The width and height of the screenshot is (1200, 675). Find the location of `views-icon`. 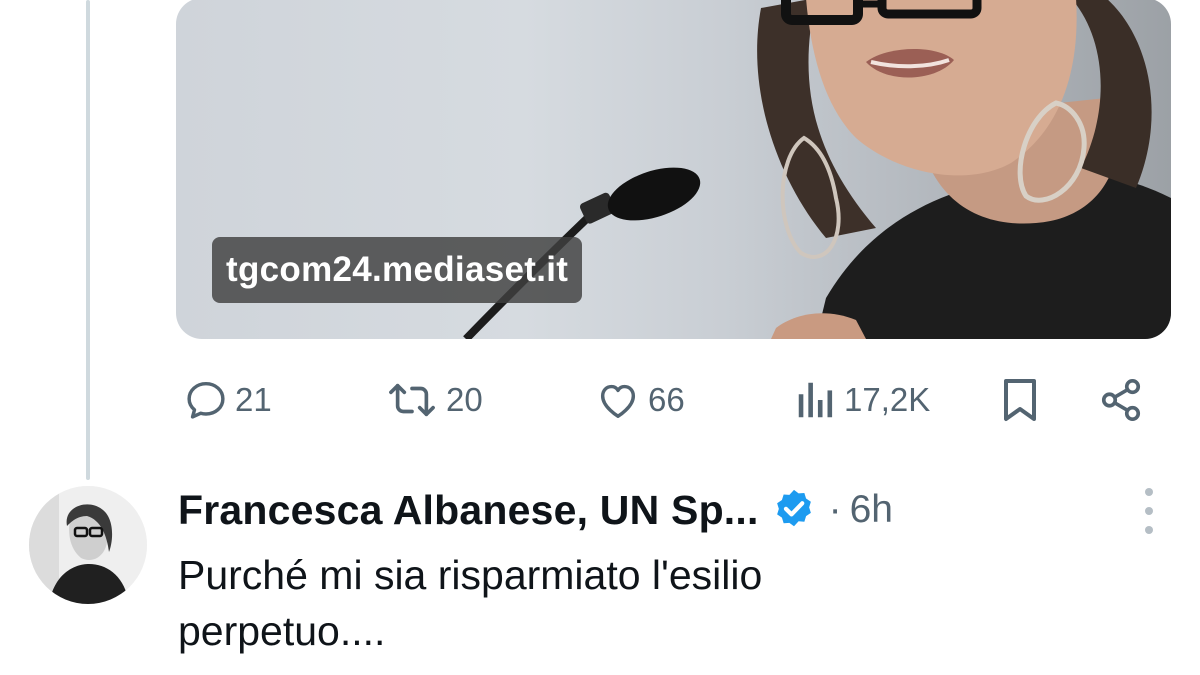

views-icon is located at coordinates (815, 400).